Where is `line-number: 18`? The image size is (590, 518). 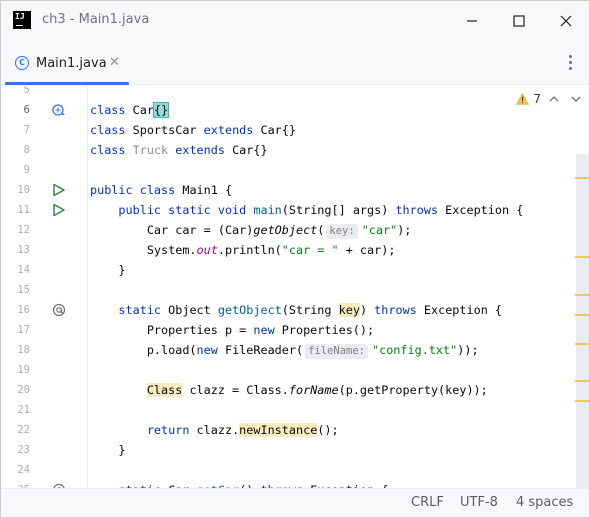
line-number: 18 is located at coordinates (23, 350).